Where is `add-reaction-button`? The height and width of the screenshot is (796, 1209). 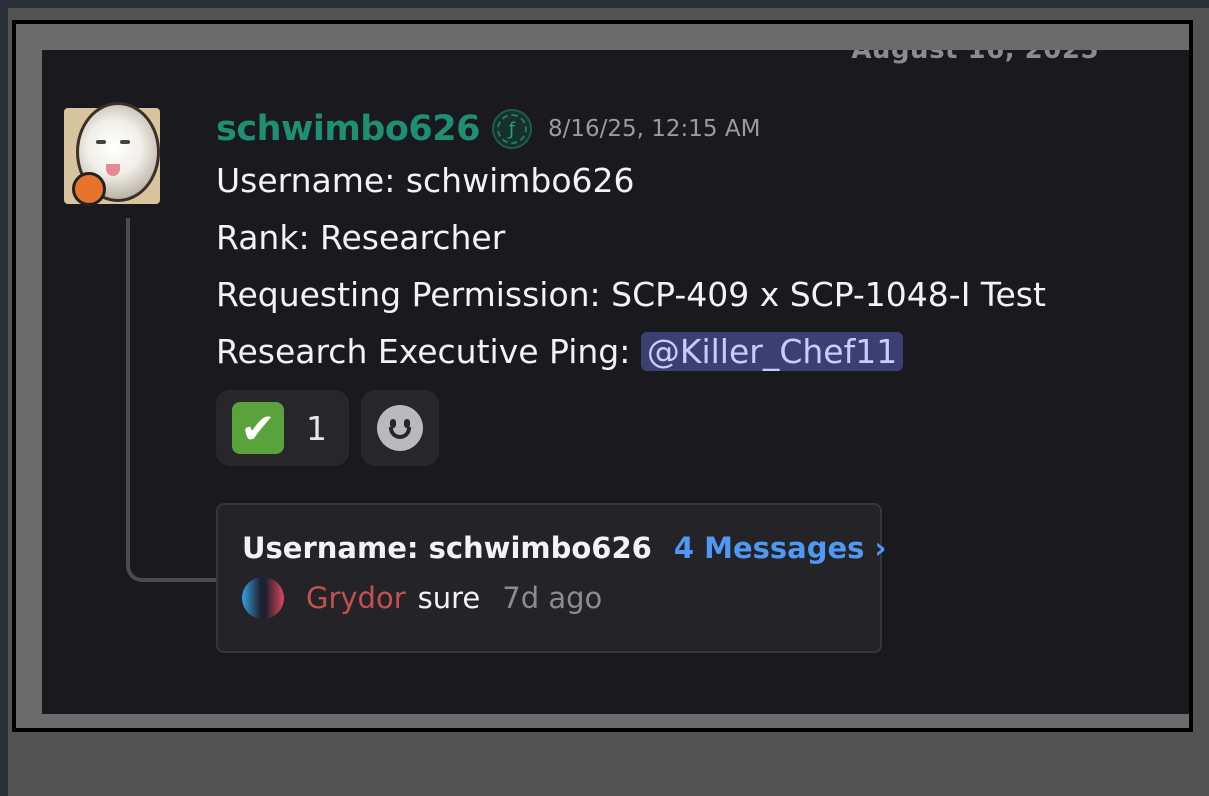
add-reaction-button is located at coordinates (400, 428).